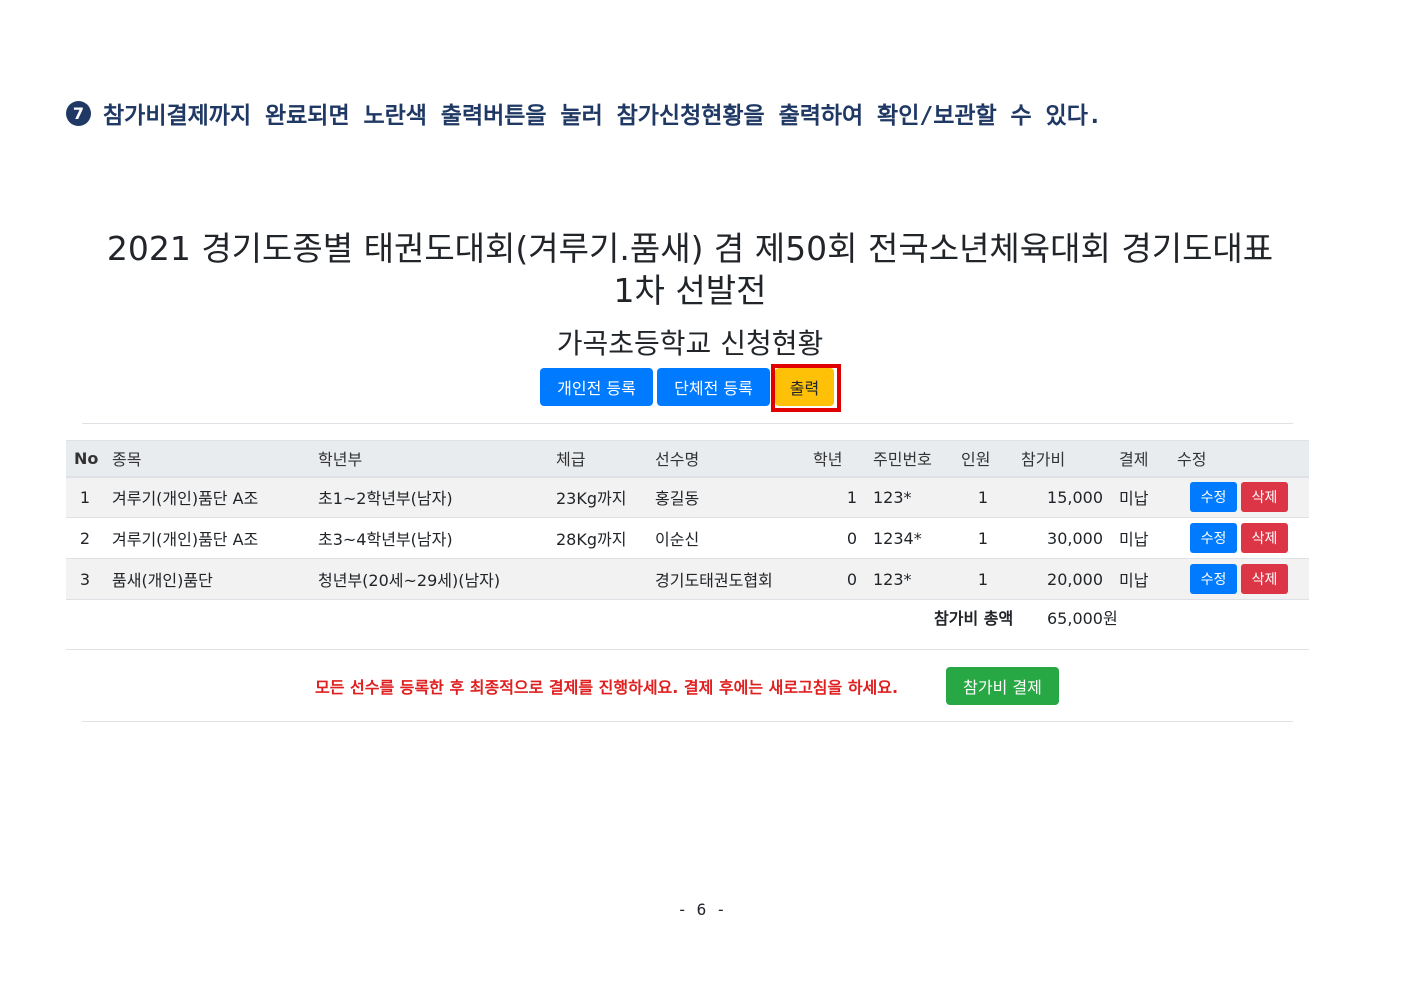  What do you see at coordinates (78, 113) in the screenshot?
I see `step-number-badge: 7` at bounding box center [78, 113].